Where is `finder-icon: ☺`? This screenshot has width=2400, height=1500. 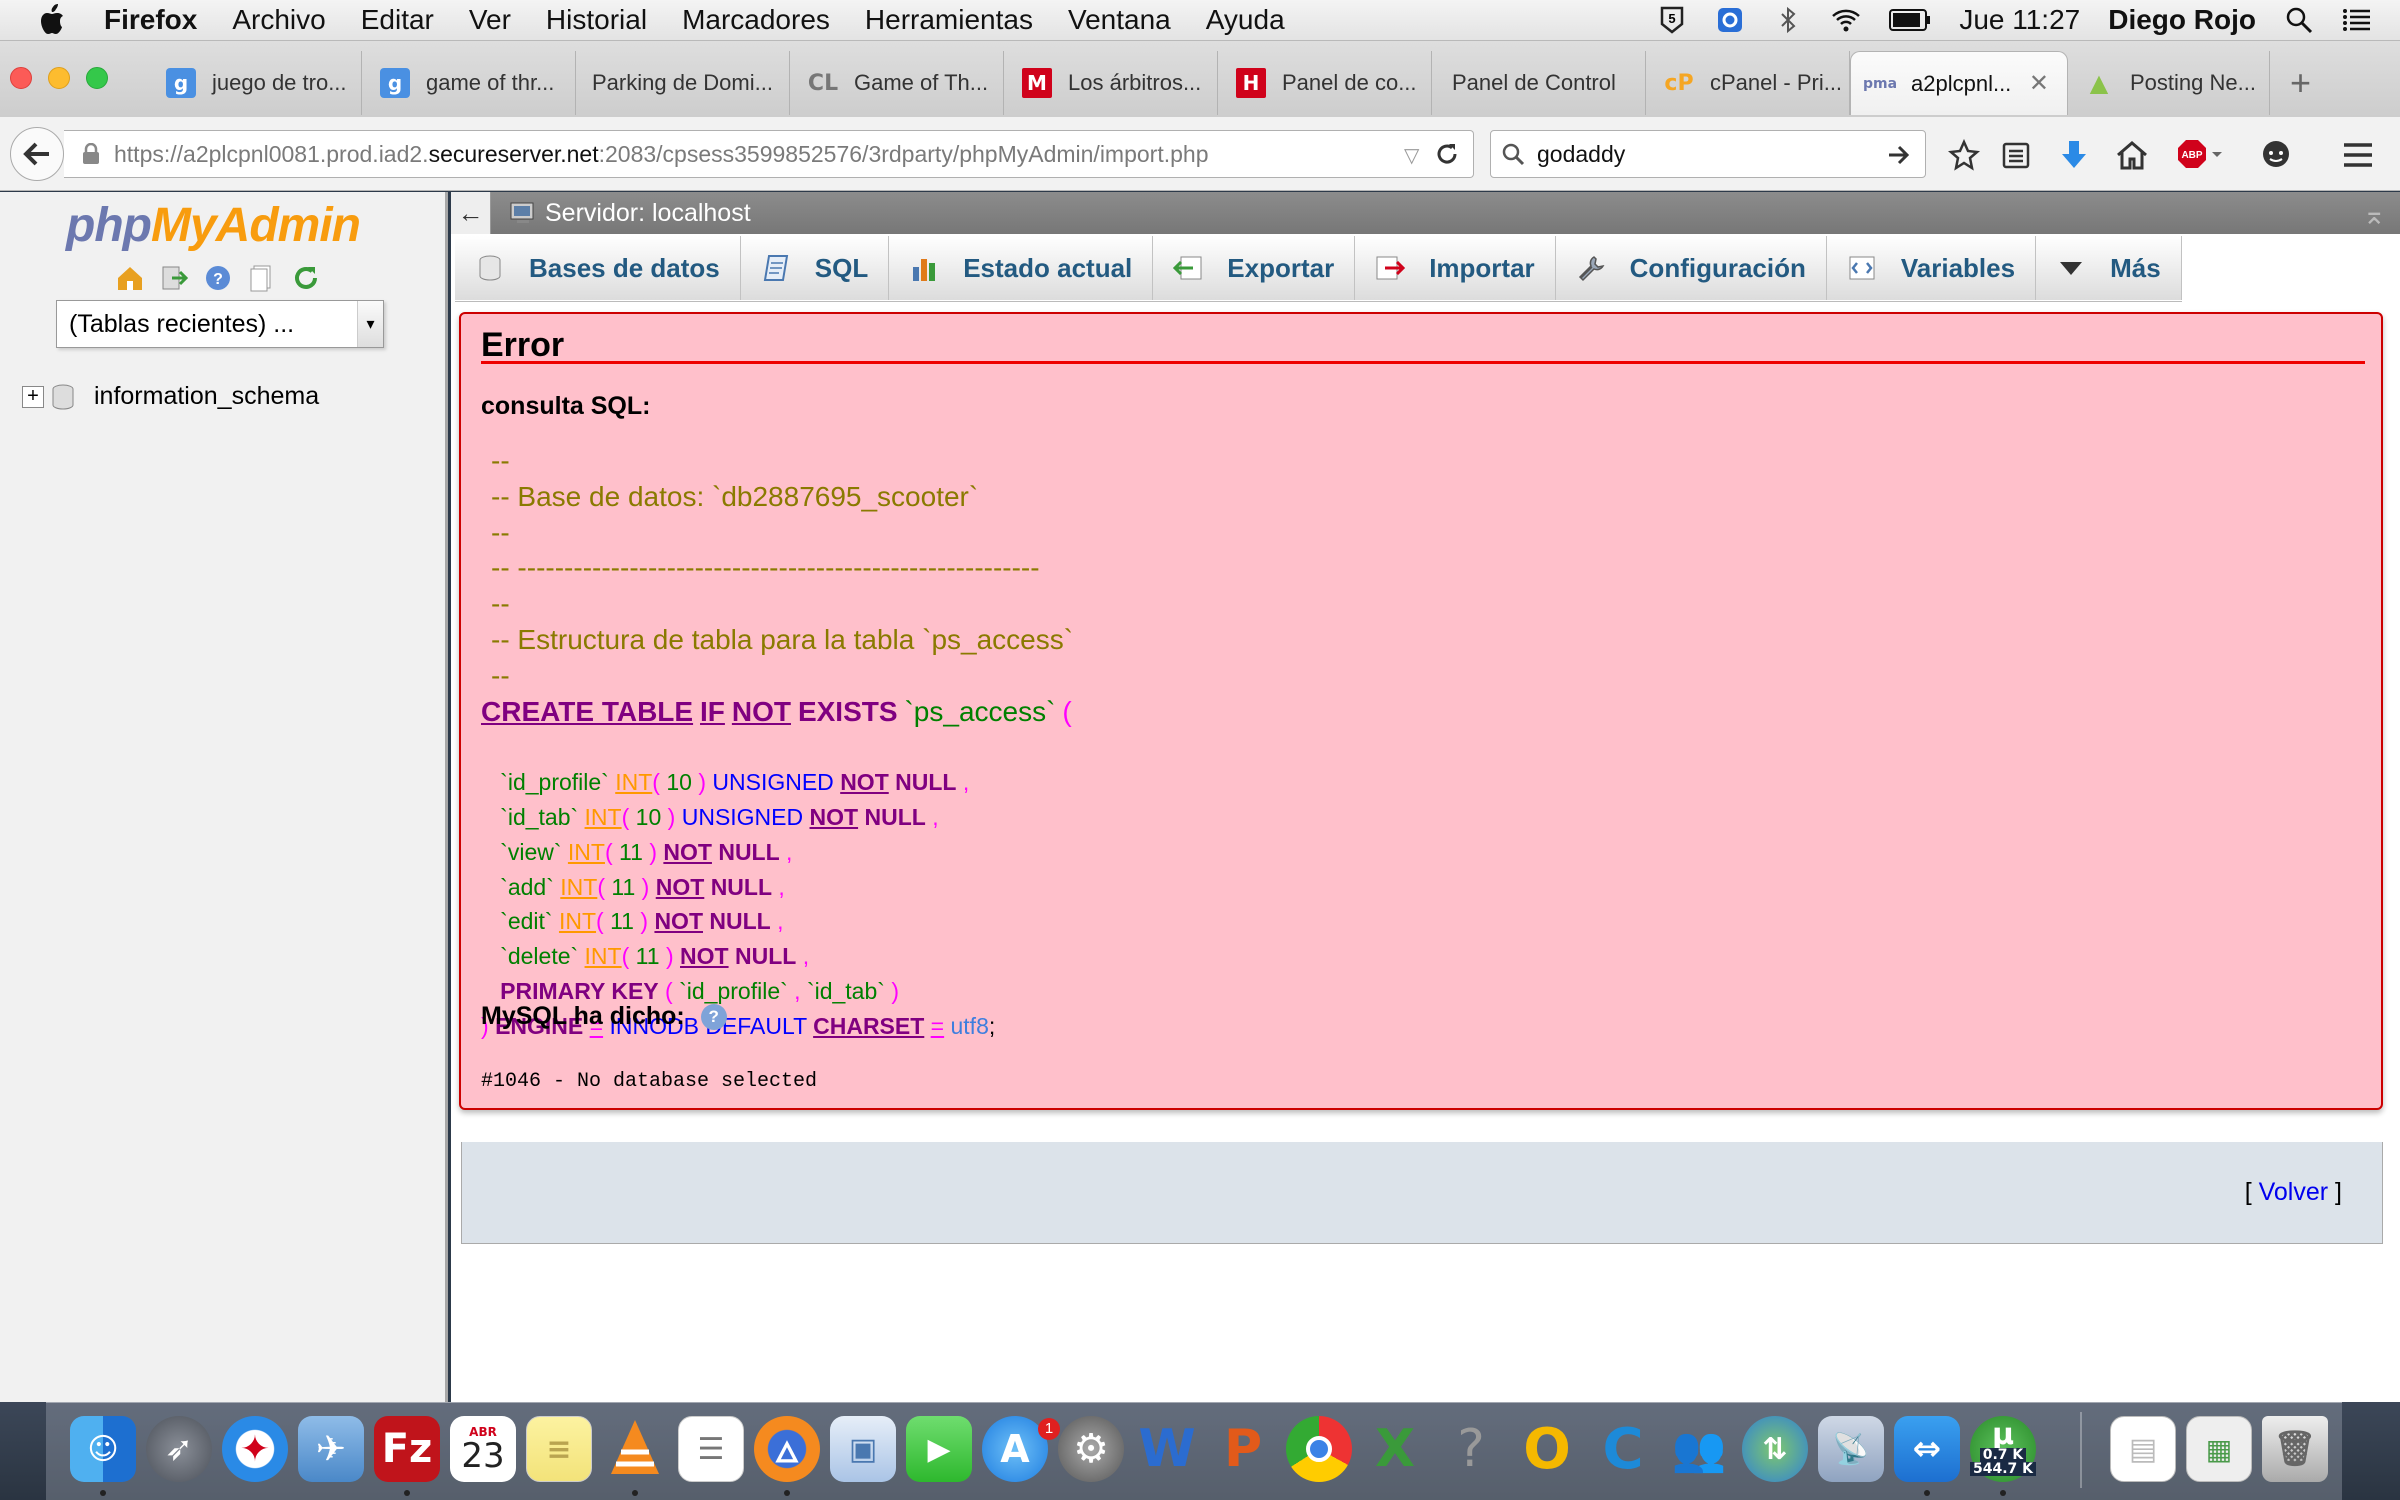
finder-icon: ☺ is located at coordinates (103, 1449).